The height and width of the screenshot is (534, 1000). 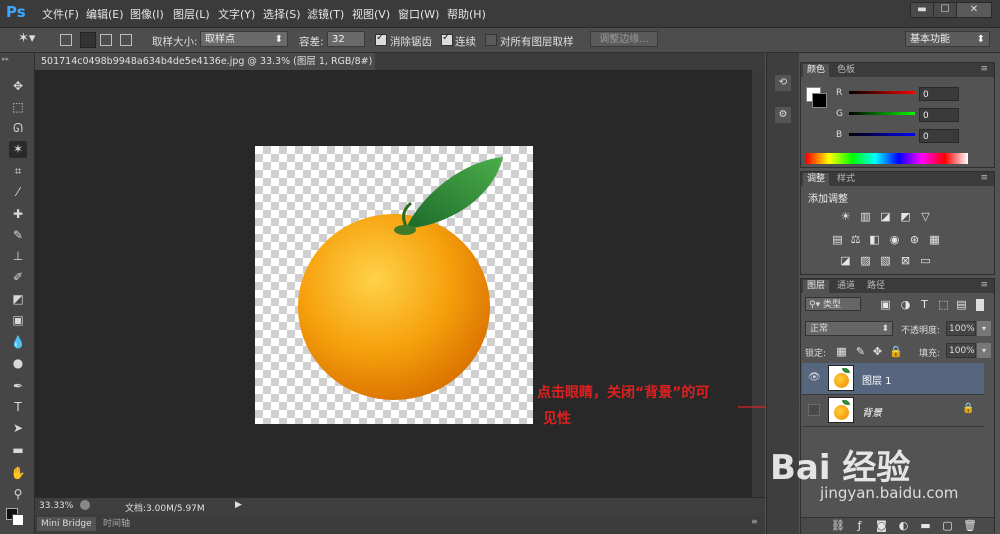 I want to click on filter-type-icon: T, so click(x=924, y=304).